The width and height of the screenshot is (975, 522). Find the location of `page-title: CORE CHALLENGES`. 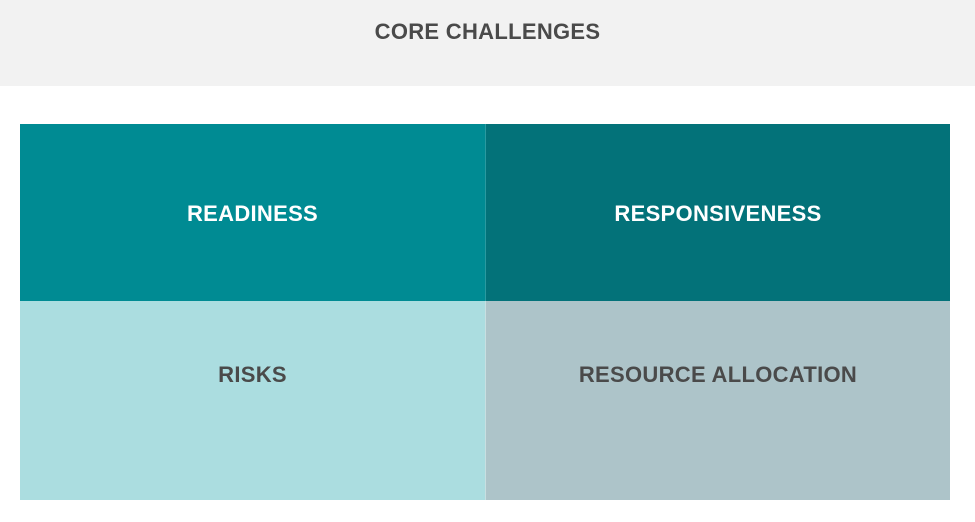

page-title: CORE CHALLENGES is located at coordinates (487, 31).